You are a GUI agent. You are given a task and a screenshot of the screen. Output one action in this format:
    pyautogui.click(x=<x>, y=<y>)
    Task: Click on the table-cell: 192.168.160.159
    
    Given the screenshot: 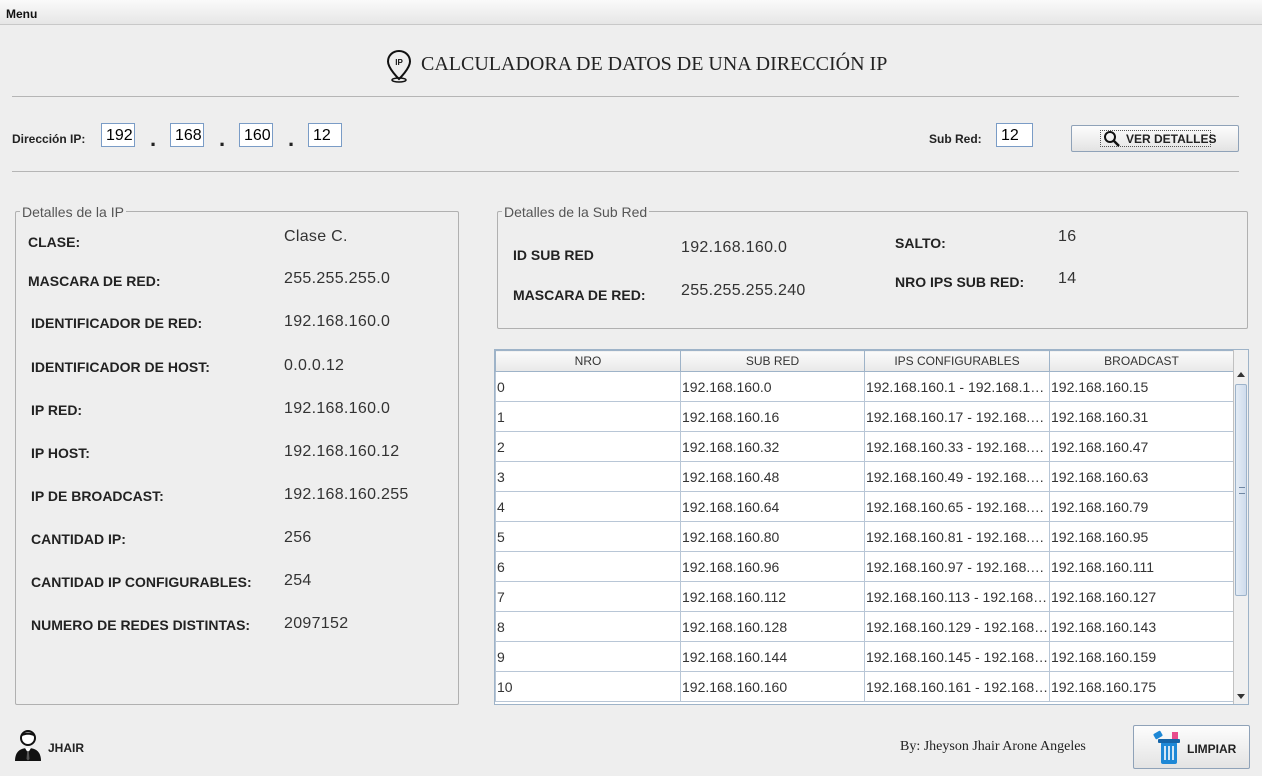 What is the action you would take?
    pyautogui.click(x=1141, y=656)
    